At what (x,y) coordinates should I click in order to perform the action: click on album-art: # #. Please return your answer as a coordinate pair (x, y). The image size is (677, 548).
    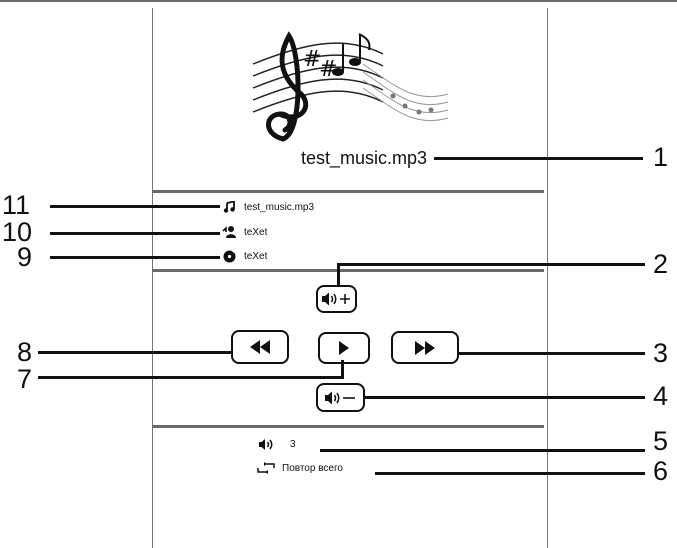
    Looking at the image, I should click on (350, 86).